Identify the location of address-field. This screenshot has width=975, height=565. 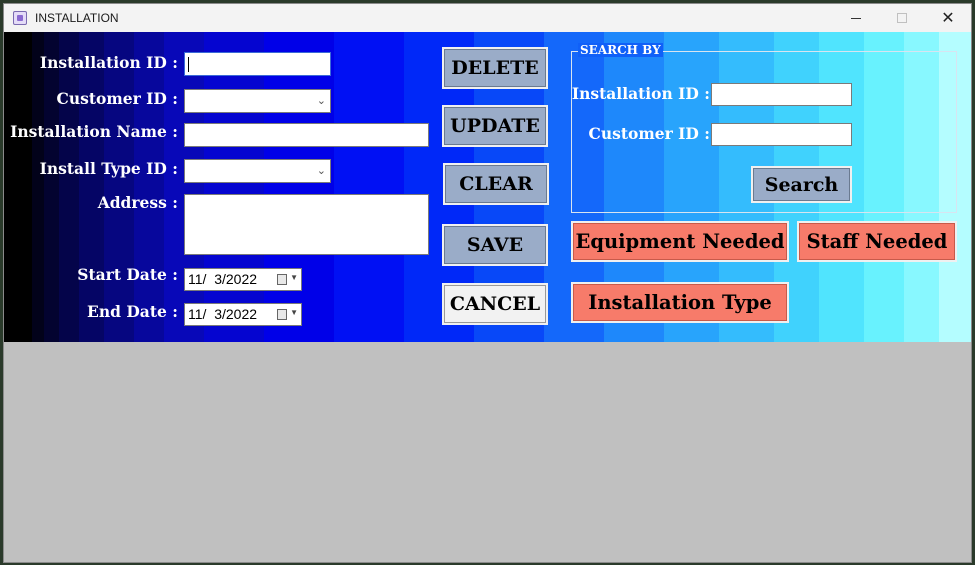
(306, 224).